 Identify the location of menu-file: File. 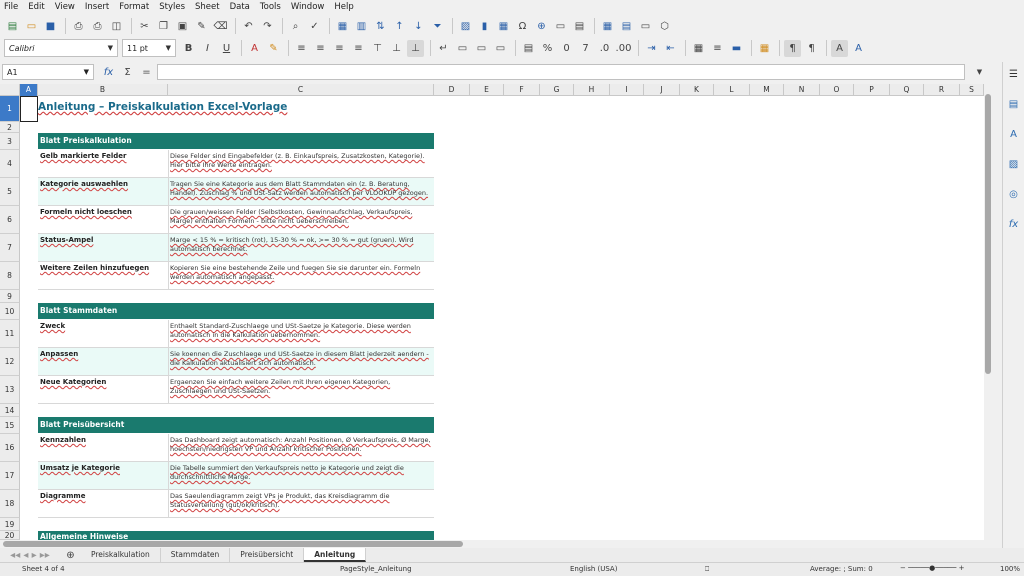
(11, 7).